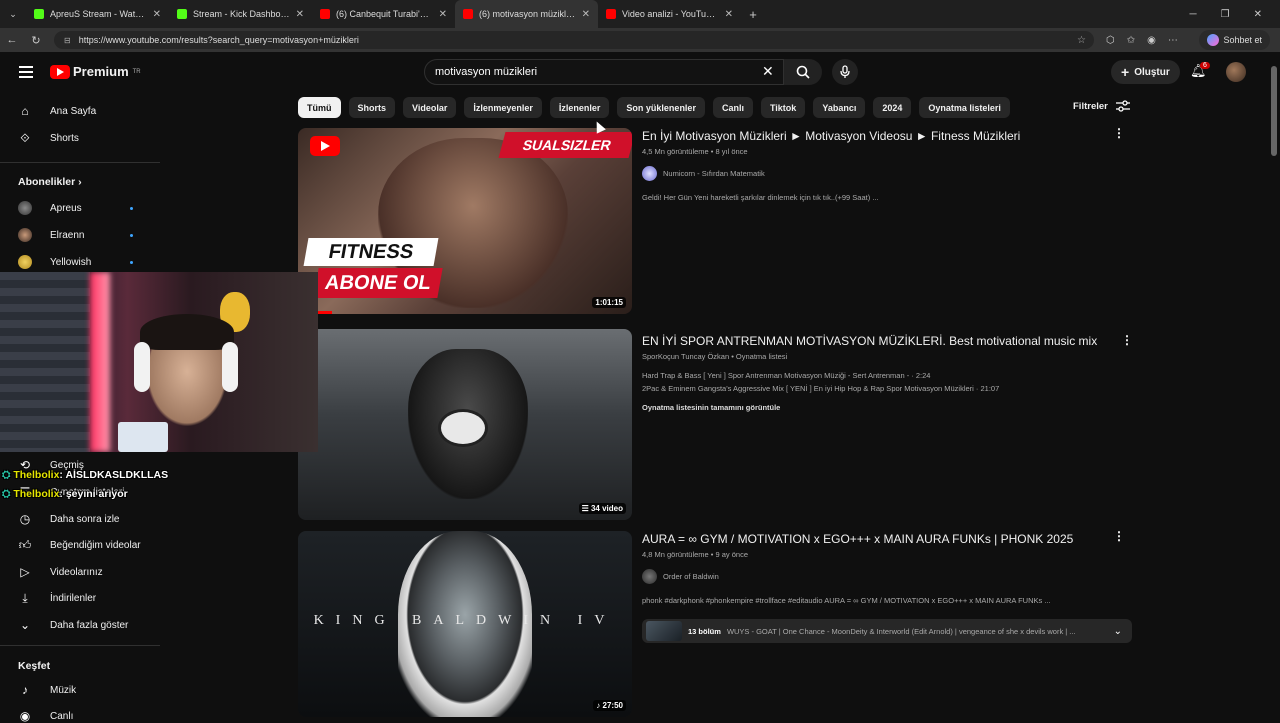  Describe the element at coordinates (1193, 14) in the screenshot. I see `minimize-icon: ─` at that location.